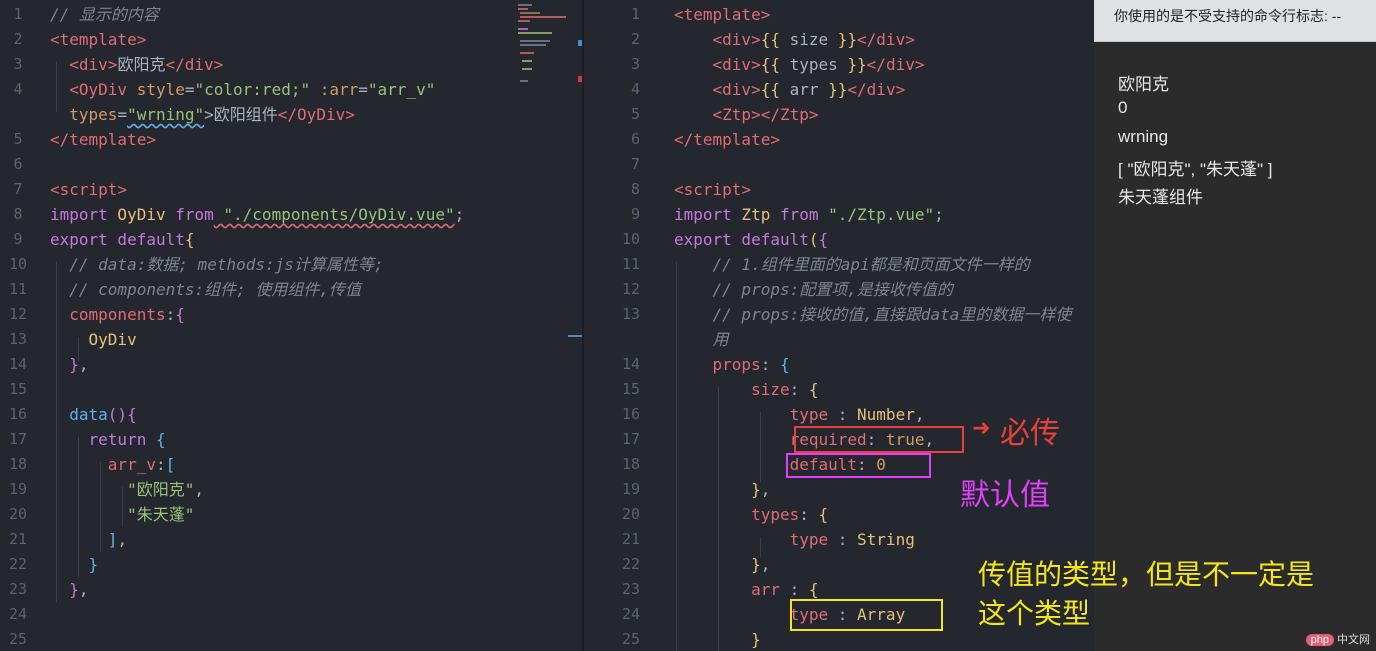  I want to click on line-number: 21, so click(18, 539).